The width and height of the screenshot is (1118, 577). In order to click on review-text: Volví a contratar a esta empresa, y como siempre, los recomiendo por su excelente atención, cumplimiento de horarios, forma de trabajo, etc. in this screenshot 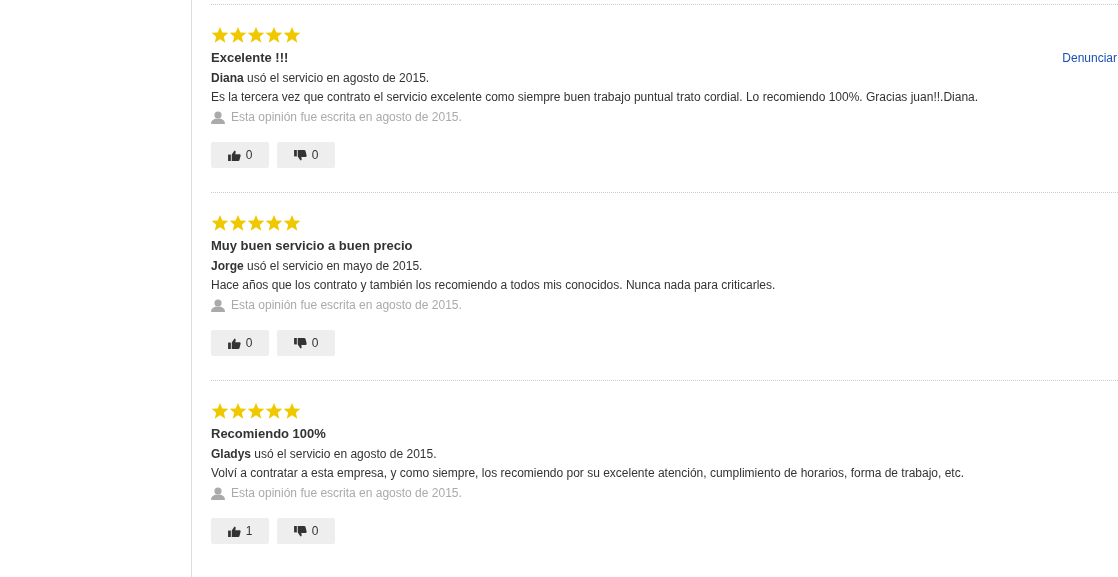, I will do `click(588, 473)`.